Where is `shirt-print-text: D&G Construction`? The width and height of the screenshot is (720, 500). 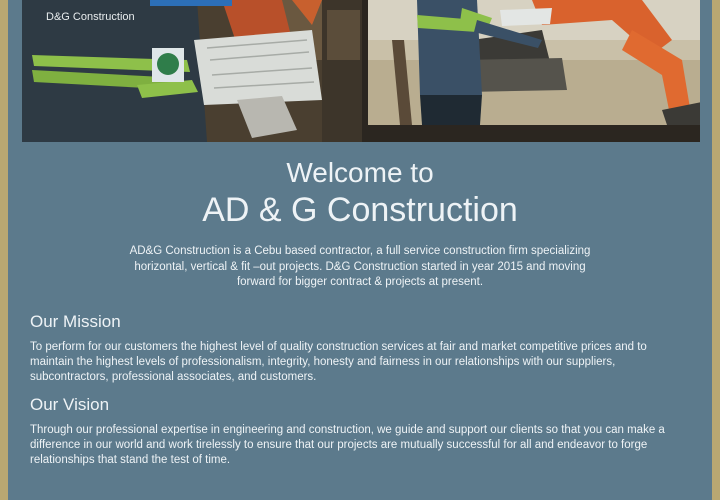
shirt-print-text: D&G Construction is located at coordinates (90, 17).